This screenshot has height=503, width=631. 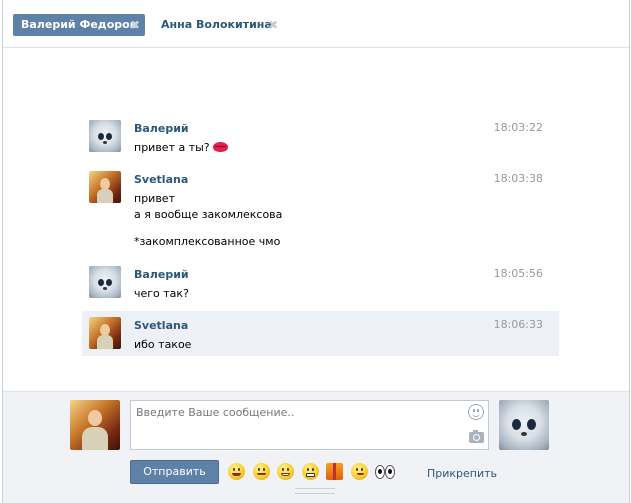 I want to click on tab-anna-volokitina: Анна Волокитина ✖, so click(x=218, y=25).